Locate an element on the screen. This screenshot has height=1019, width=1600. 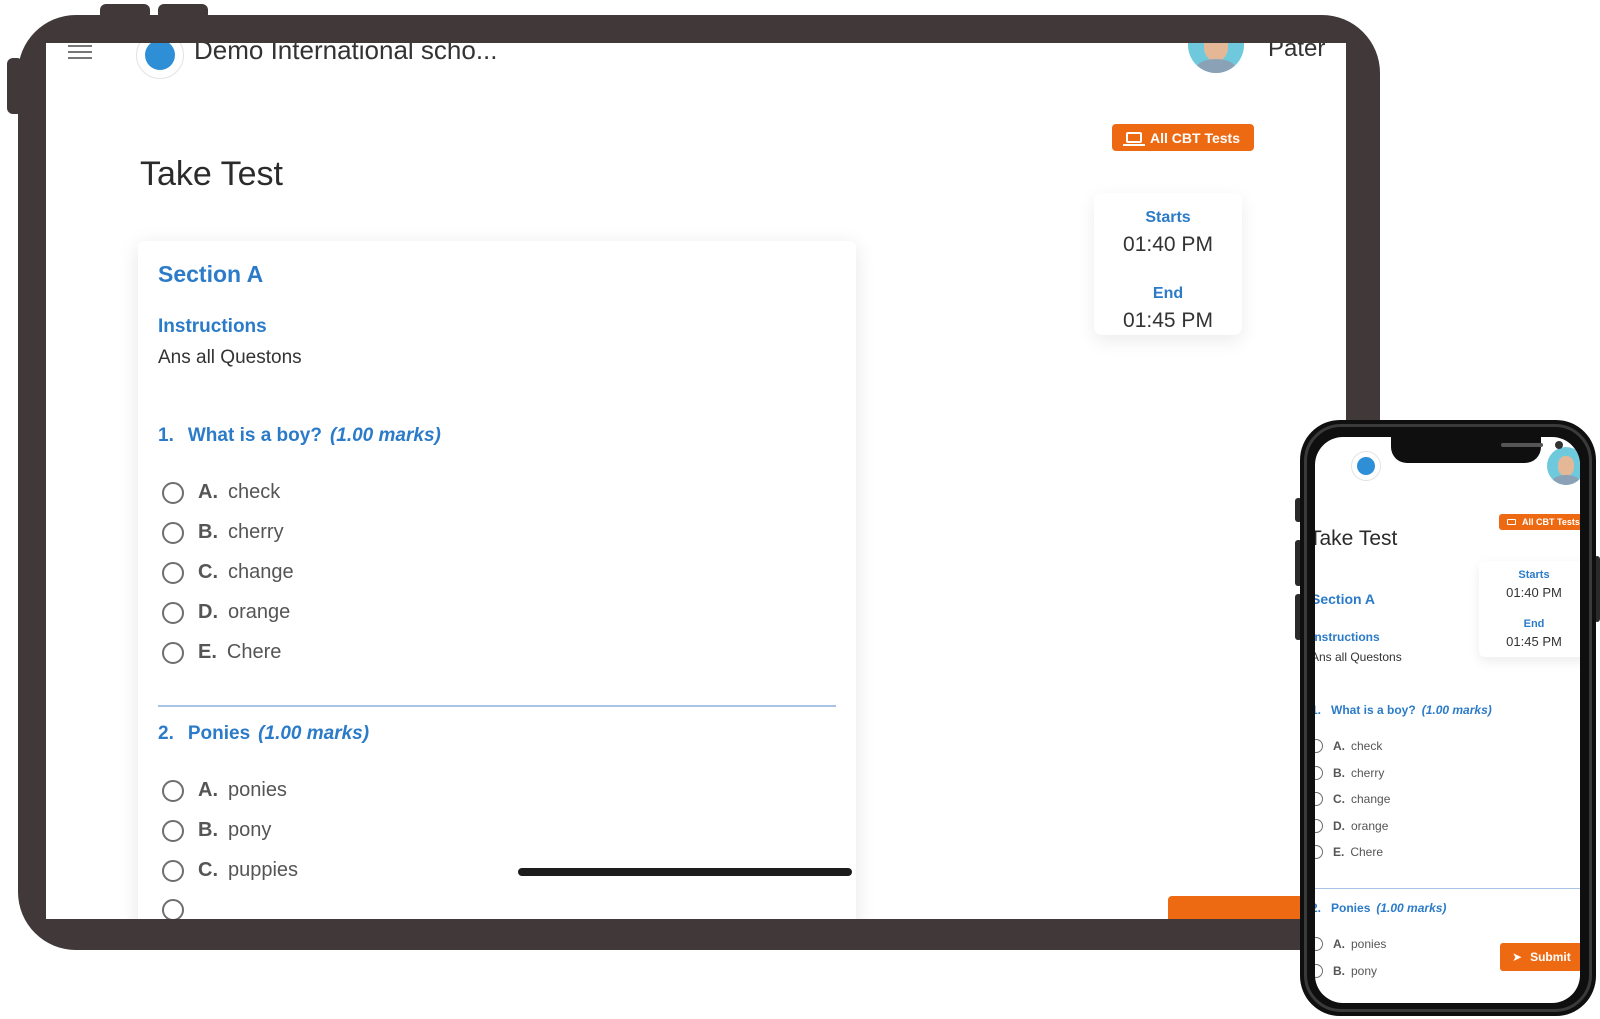
menu-icon is located at coordinates (80, 53).